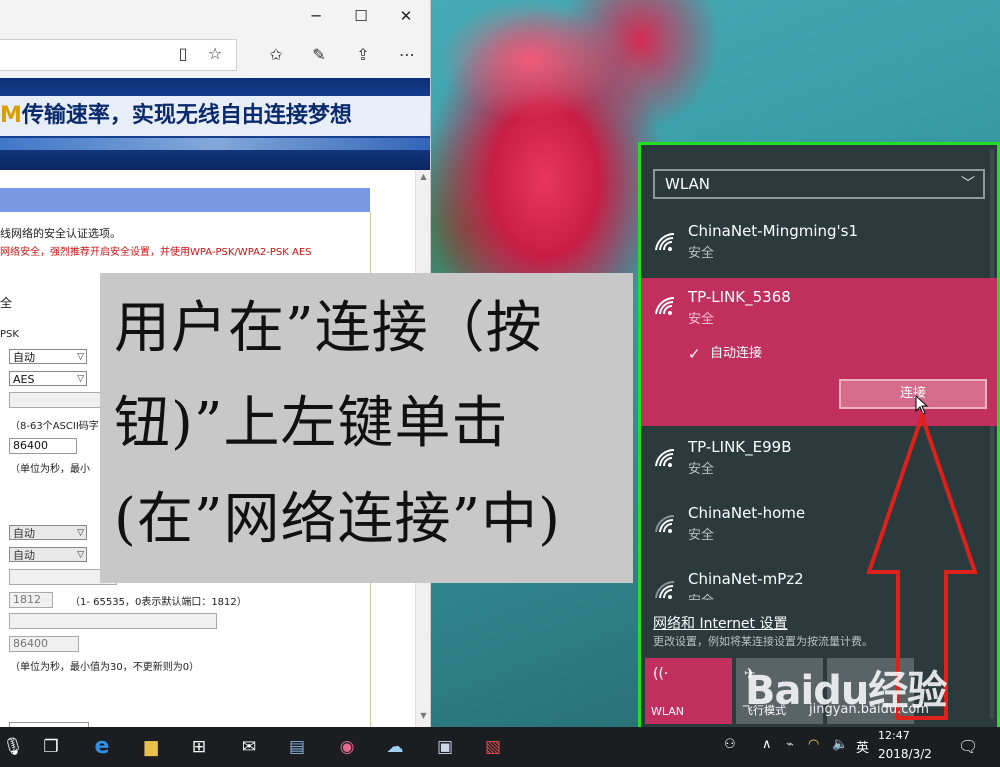 This screenshot has width=1000, height=767. Describe the element at coordinates (913, 394) in the screenshot. I see `connect-button: 连接` at that location.